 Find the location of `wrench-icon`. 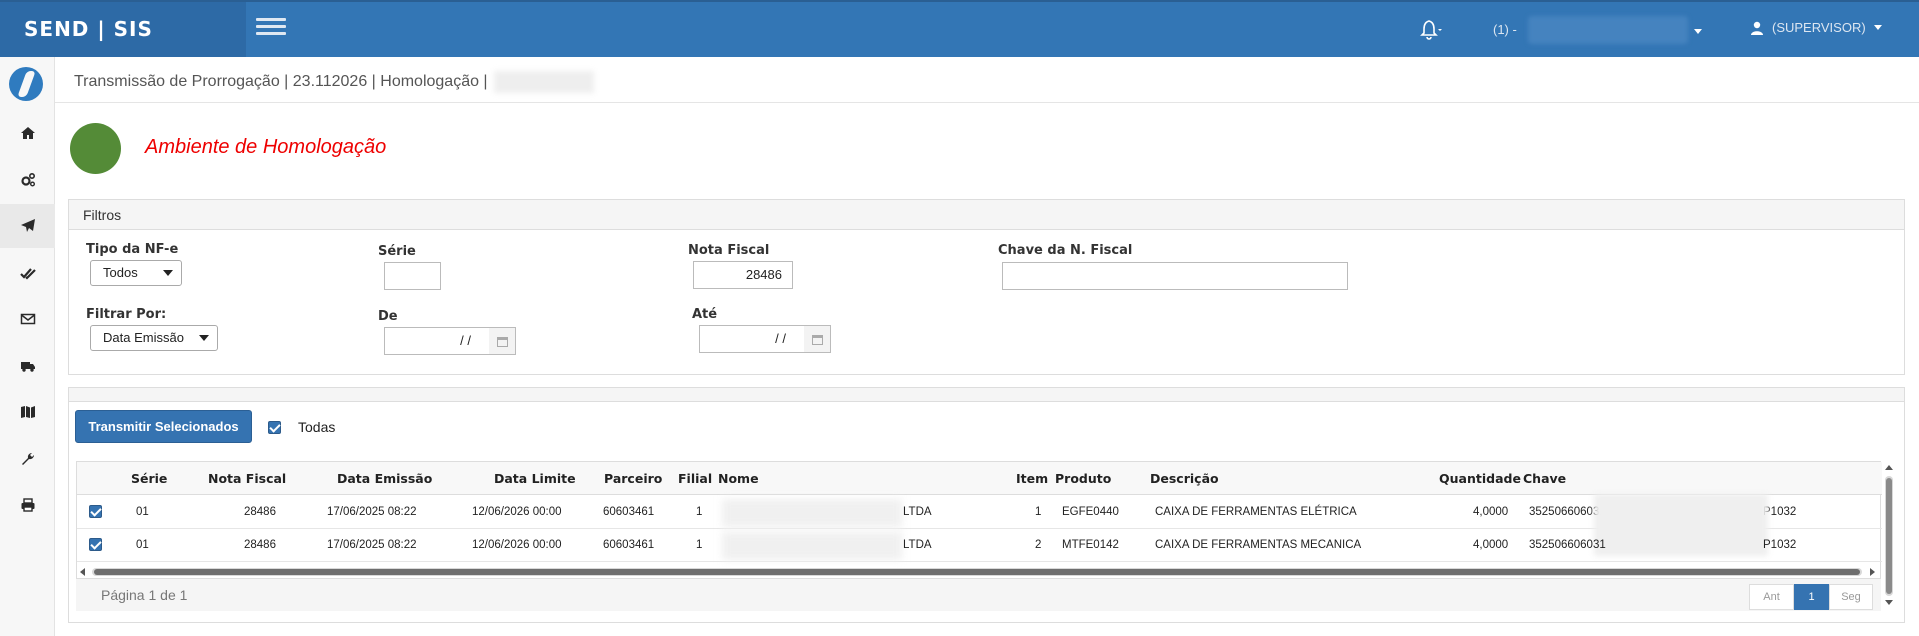

wrench-icon is located at coordinates (27, 459).